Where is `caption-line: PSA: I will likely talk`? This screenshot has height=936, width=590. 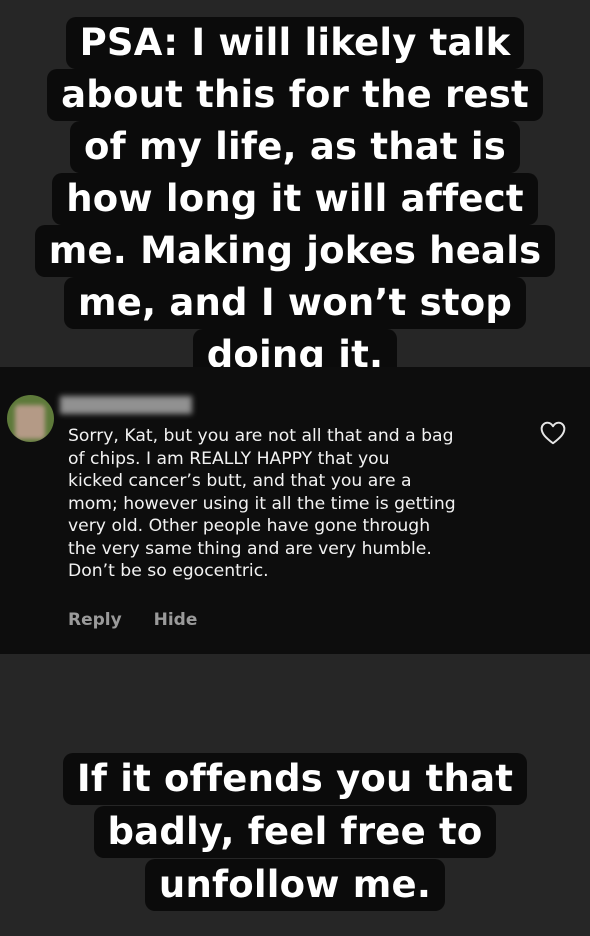 caption-line: PSA: I will likely talk is located at coordinates (295, 43).